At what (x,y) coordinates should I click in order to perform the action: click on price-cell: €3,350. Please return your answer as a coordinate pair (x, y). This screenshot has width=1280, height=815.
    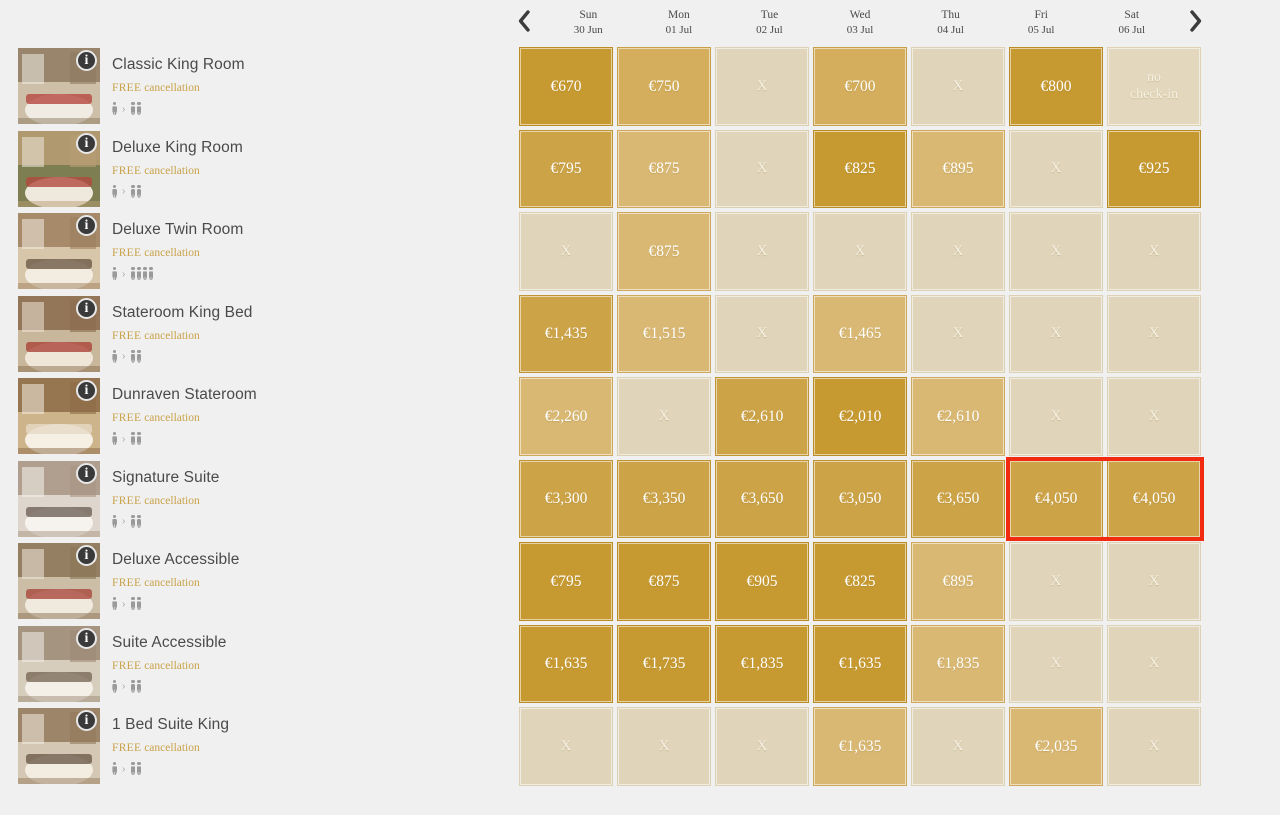
    Looking at the image, I should click on (664, 498).